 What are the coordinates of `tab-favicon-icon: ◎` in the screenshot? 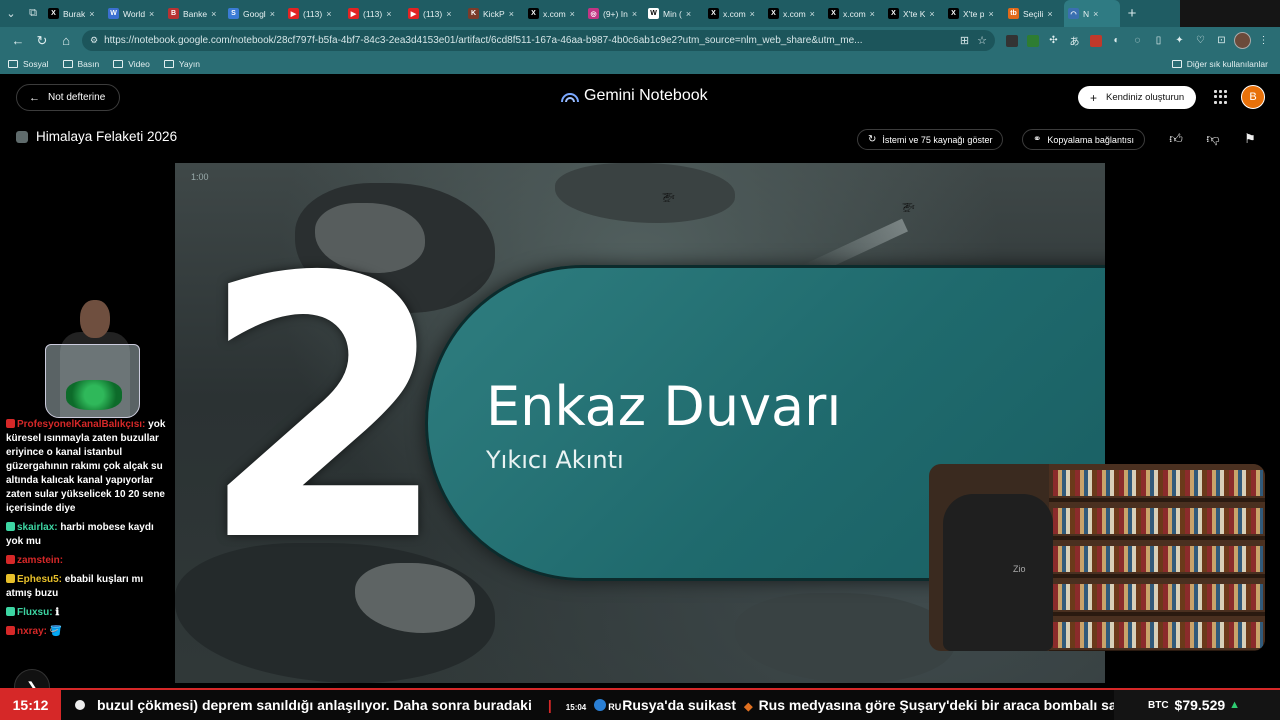 It's located at (593, 13).